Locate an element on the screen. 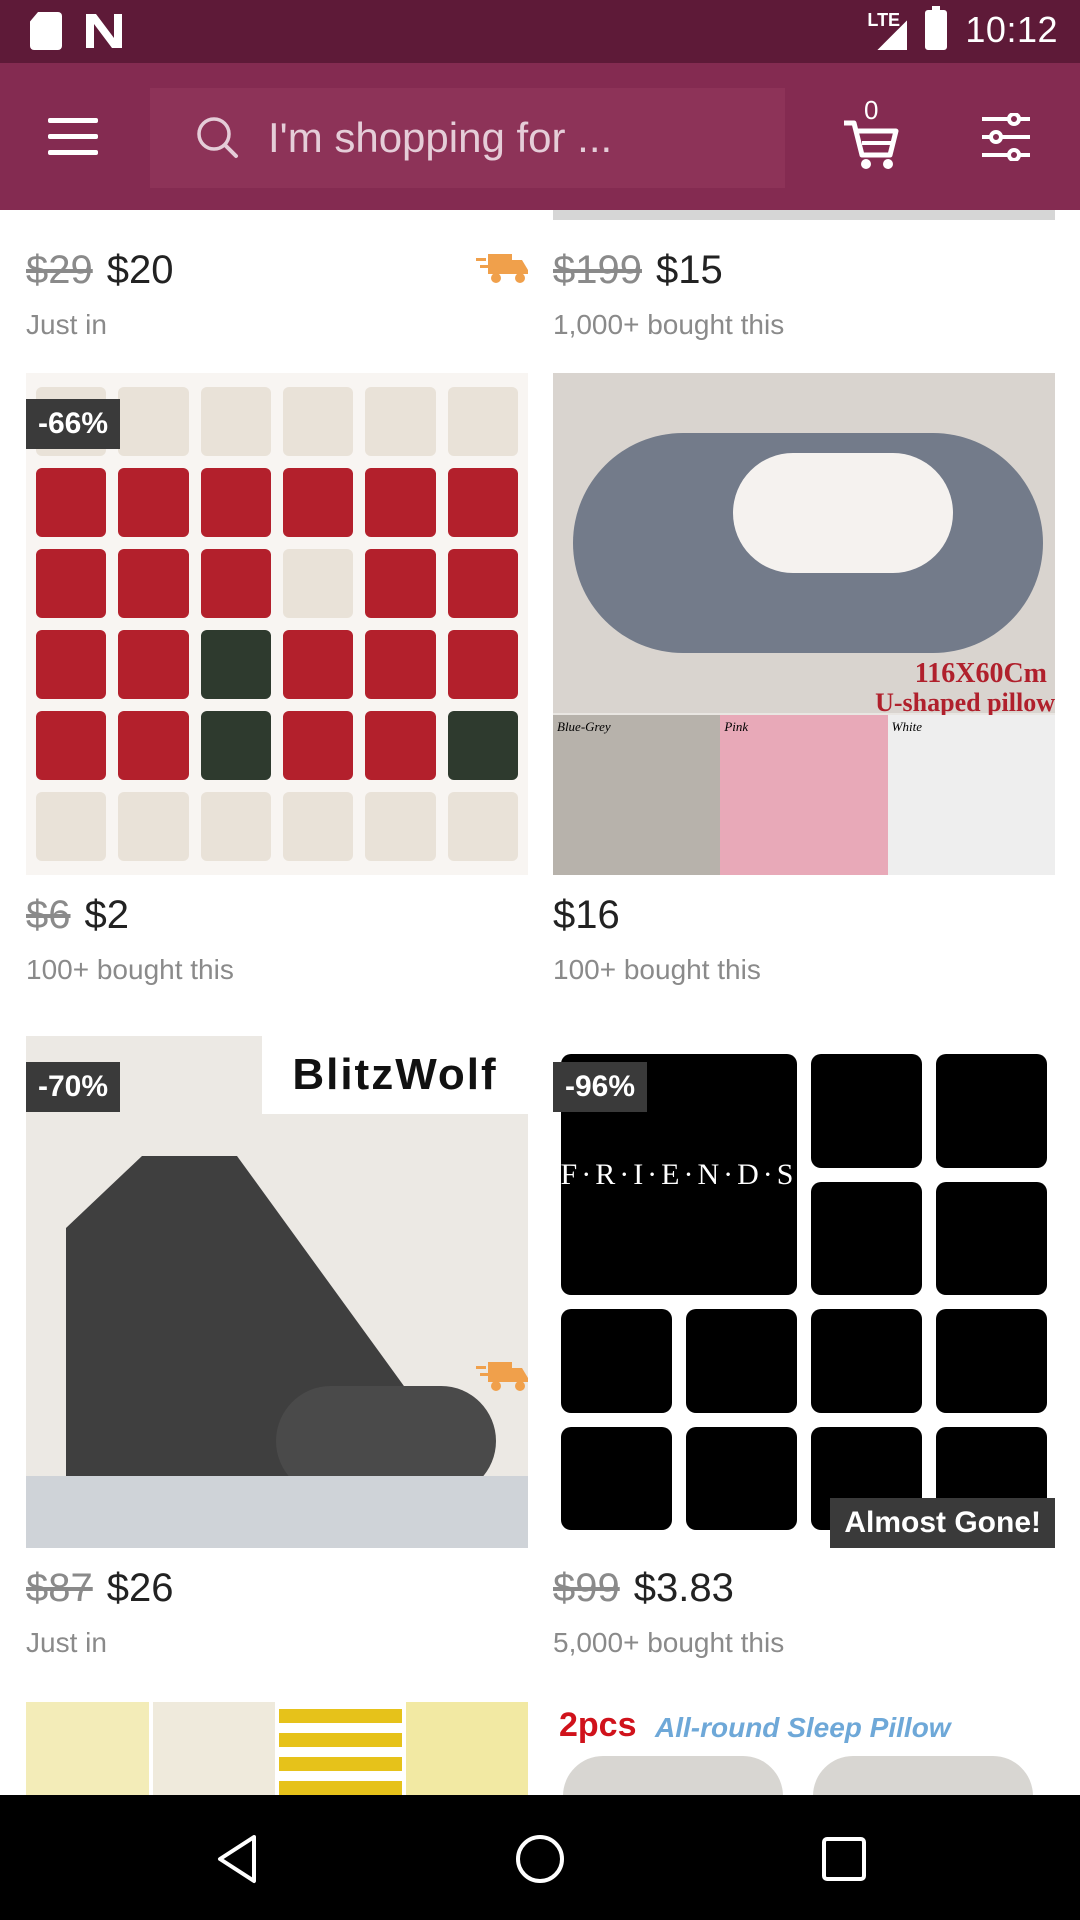  new-price: $20 is located at coordinates (140, 270).